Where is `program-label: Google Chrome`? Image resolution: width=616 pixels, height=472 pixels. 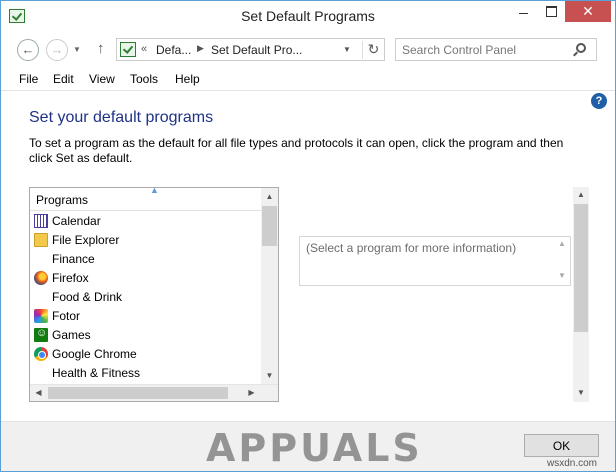
program-label: Google Chrome is located at coordinates (94, 354).